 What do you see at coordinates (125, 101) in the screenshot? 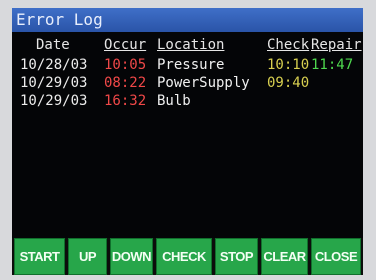
I see `row-occur-time: 16:32` at bounding box center [125, 101].